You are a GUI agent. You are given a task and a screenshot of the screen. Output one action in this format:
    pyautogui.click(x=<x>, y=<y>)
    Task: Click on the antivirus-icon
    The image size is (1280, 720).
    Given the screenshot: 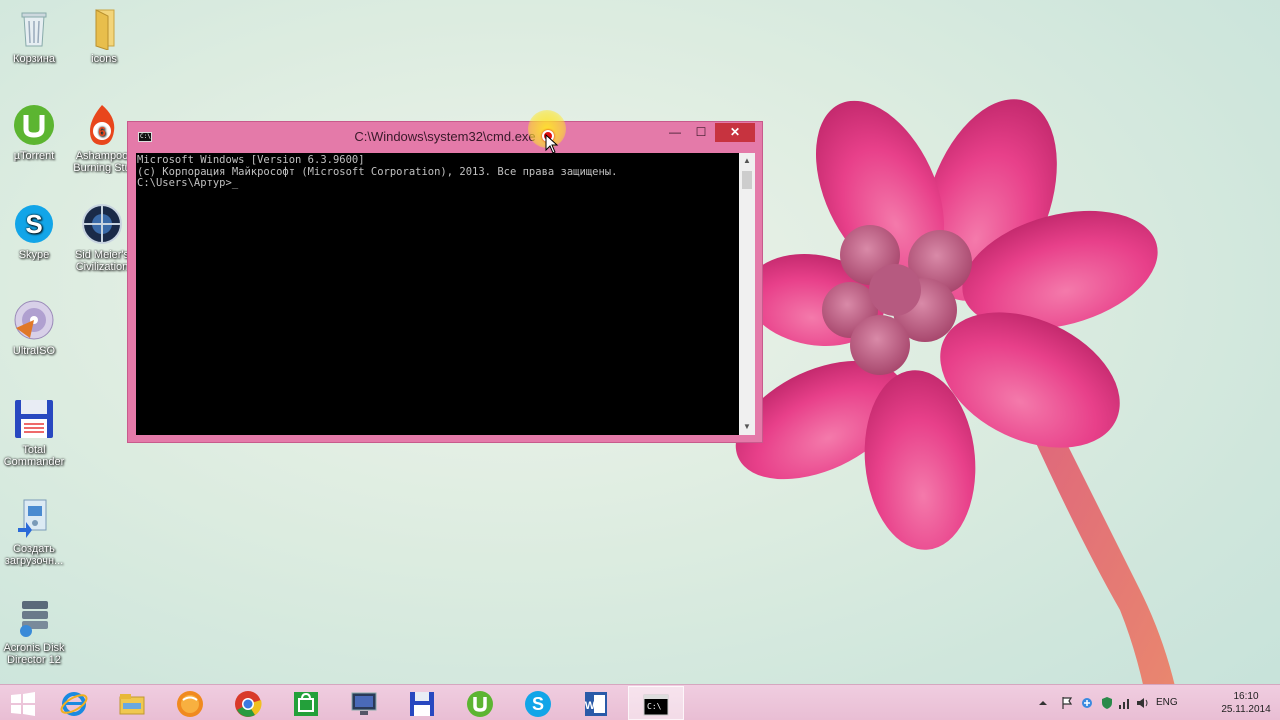 What is the action you would take?
    pyautogui.click(x=1107, y=703)
    